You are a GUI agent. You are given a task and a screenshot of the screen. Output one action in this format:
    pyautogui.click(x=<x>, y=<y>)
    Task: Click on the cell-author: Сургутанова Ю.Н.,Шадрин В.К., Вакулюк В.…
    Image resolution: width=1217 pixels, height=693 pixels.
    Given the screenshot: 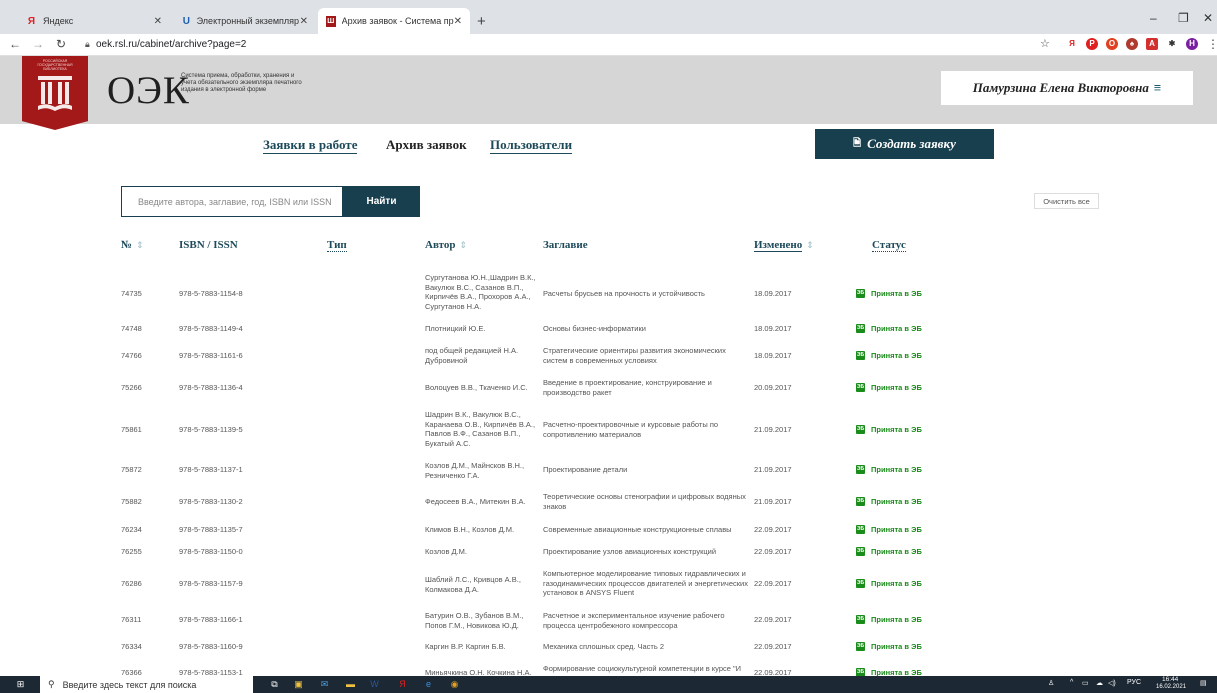 What is the action you would take?
    pyautogui.click(x=480, y=292)
    